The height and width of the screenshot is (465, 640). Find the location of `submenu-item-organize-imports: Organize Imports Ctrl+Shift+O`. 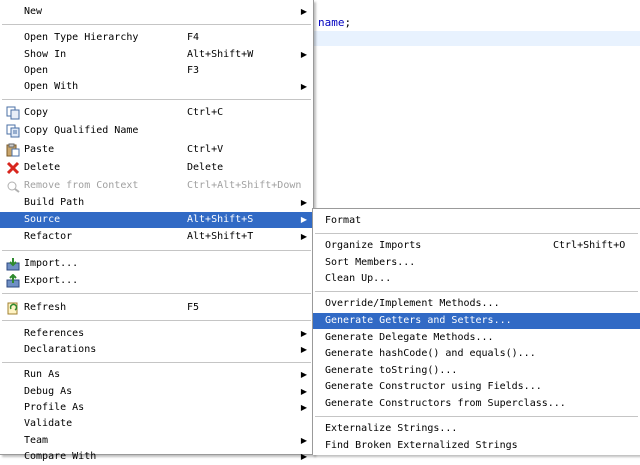

submenu-item-organize-imports: Organize Imports Ctrl+Shift+O is located at coordinates (476, 246).